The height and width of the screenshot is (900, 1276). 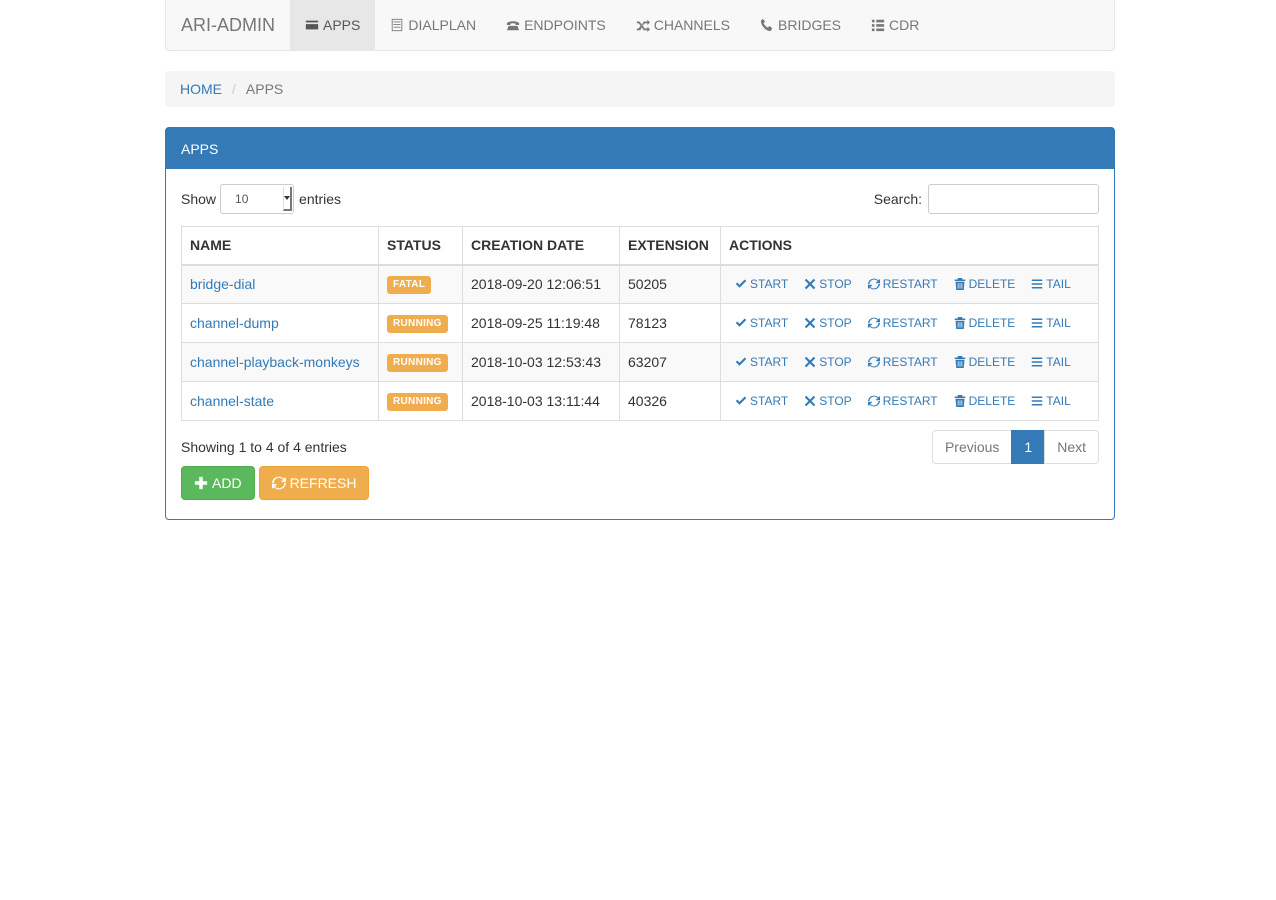 I want to click on column-status: STATUS, so click(x=420, y=246).